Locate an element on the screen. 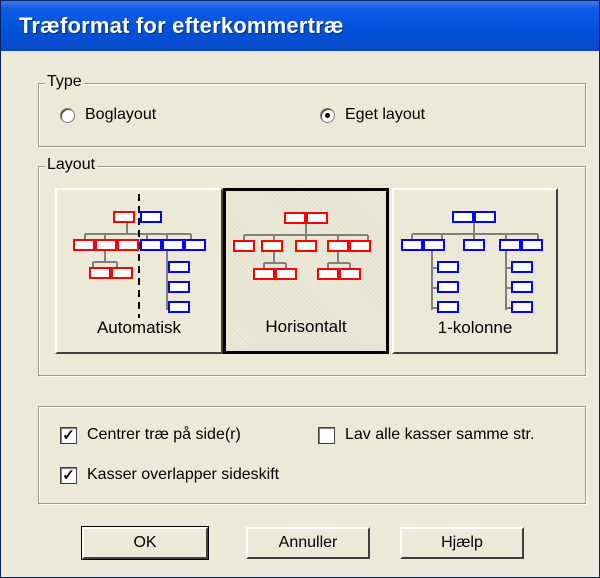  layout-horisontalt-button: Horisontalt is located at coordinates (306, 271).